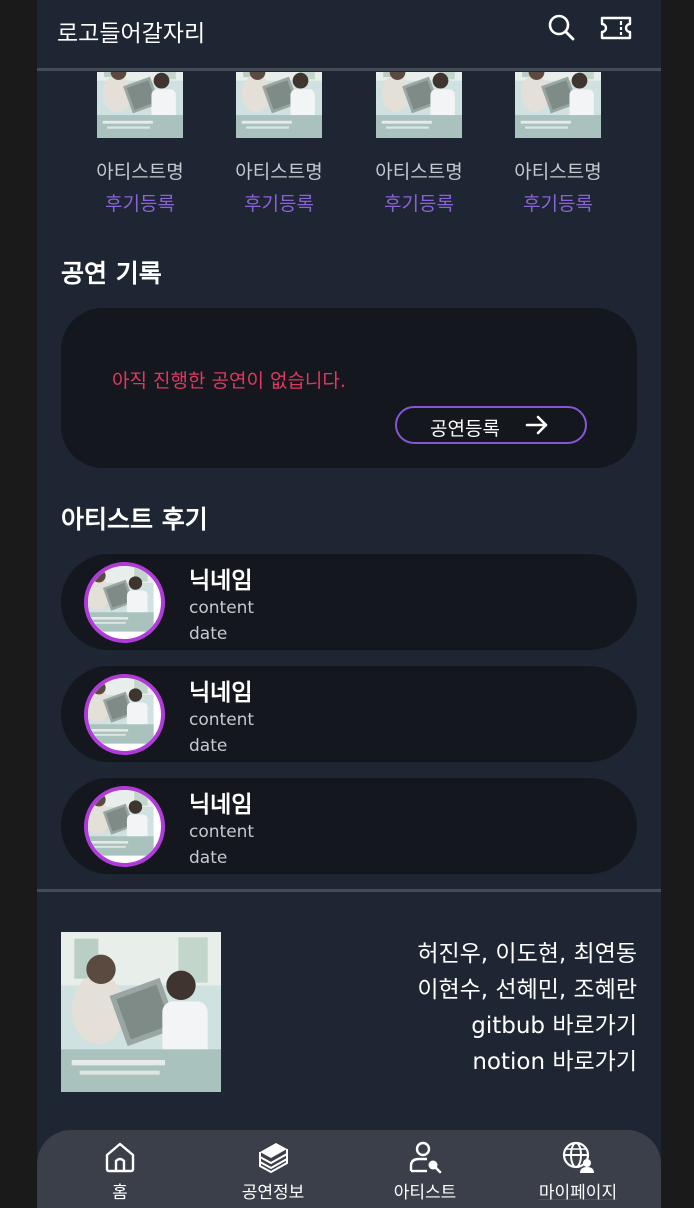  Describe the element at coordinates (527, 1062) in the screenshot. I see `notion-link: notion 바로가기` at that location.